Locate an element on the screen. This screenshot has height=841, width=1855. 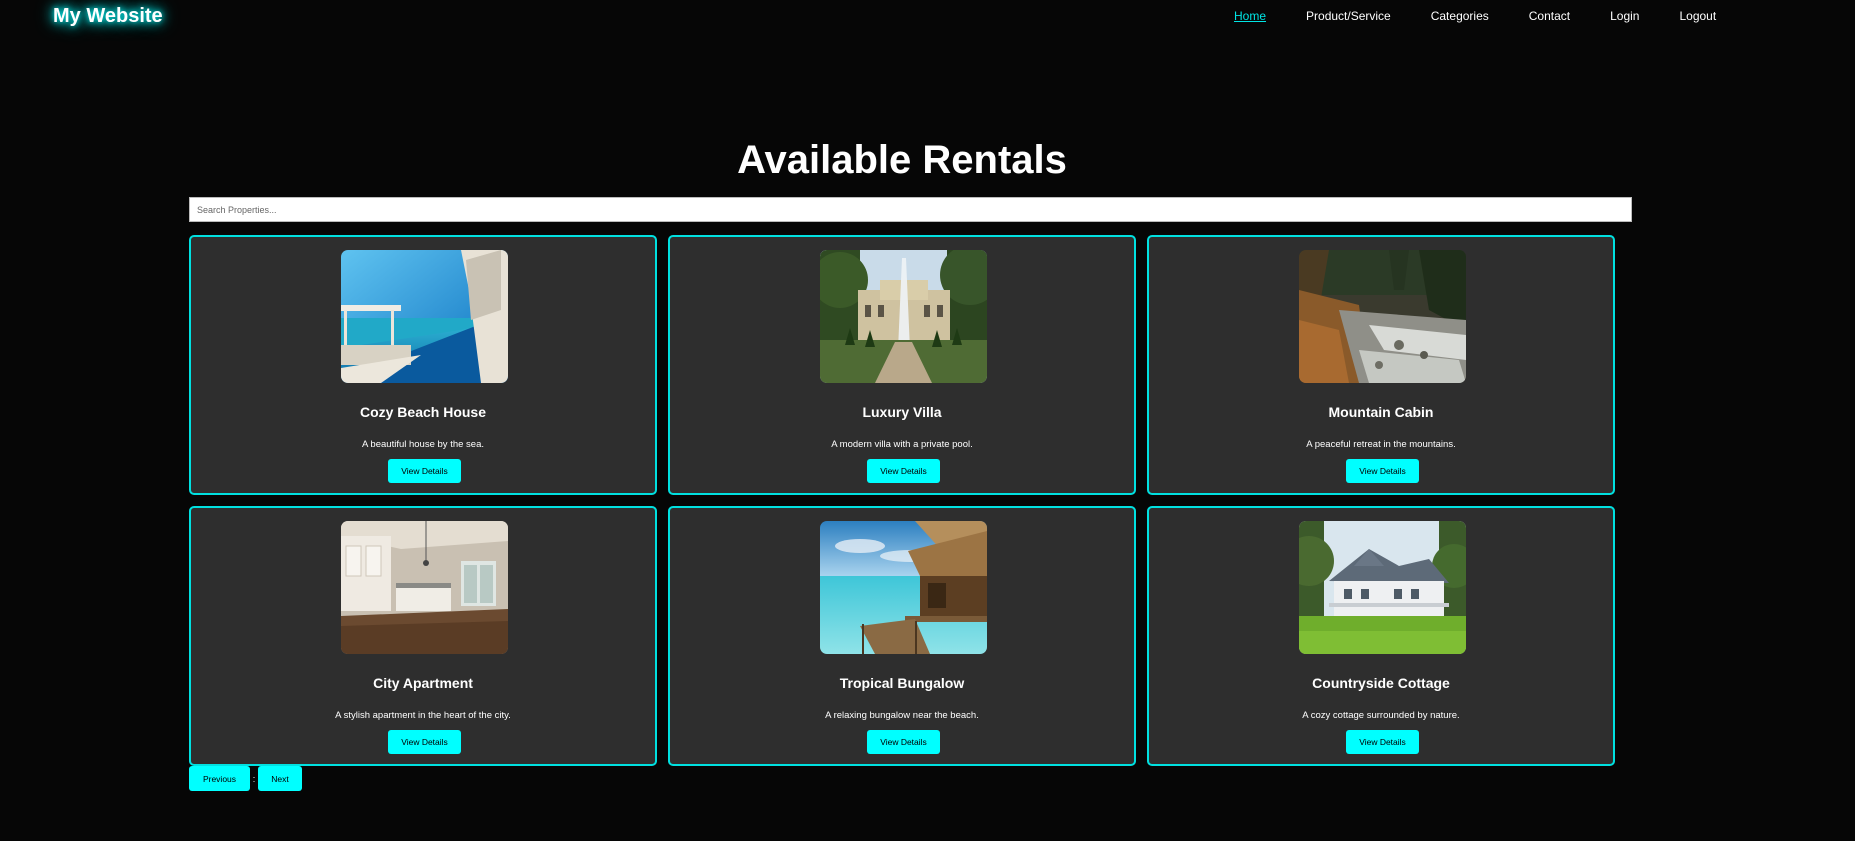
card-description: A beautiful house by the sea. is located at coordinates (422, 444).